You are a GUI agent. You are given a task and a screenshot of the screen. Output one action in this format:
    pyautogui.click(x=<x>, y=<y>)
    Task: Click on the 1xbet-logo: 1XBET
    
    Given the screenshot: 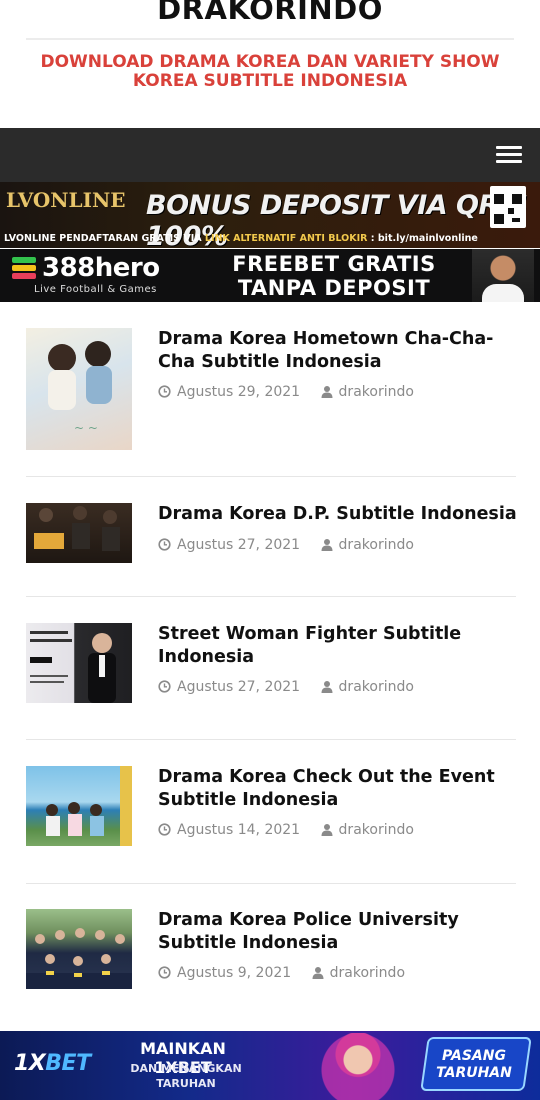 What is the action you would take?
    pyautogui.click(x=52, y=1063)
    